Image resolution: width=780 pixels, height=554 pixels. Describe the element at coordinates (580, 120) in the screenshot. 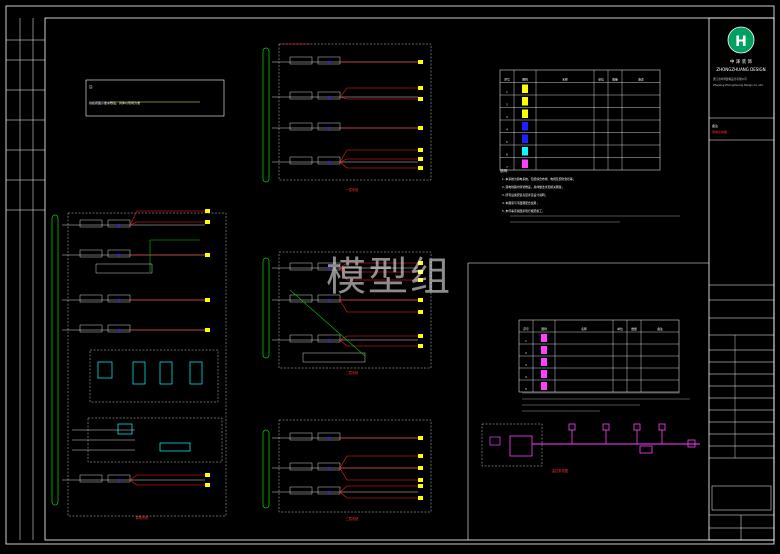

I see `legend-table-top: 序号 图例 名称 单位 数量 备注1234567` at that location.